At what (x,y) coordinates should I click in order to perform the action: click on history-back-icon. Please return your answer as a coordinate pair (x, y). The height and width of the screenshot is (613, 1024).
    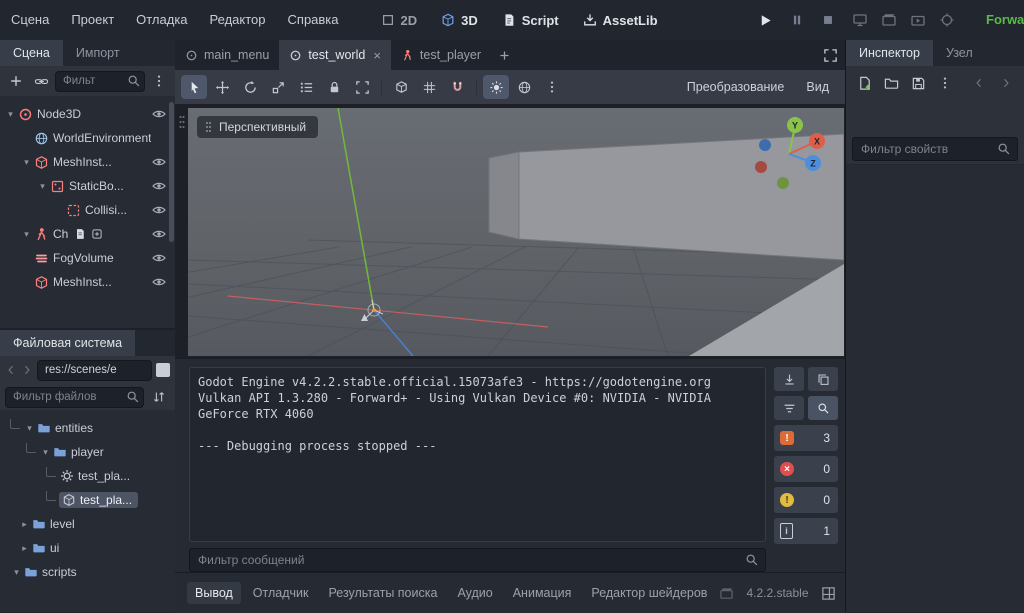
    Looking at the image, I should click on (11, 370).